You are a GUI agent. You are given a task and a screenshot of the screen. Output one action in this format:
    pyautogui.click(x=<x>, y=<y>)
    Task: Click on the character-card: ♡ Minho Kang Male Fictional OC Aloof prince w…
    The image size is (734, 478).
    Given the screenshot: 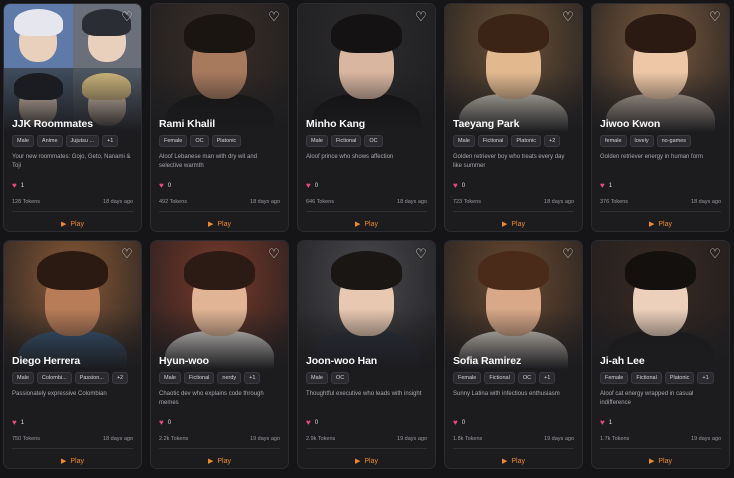 What is the action you would take?
    pyautogui.click(x=366, y=117)
    